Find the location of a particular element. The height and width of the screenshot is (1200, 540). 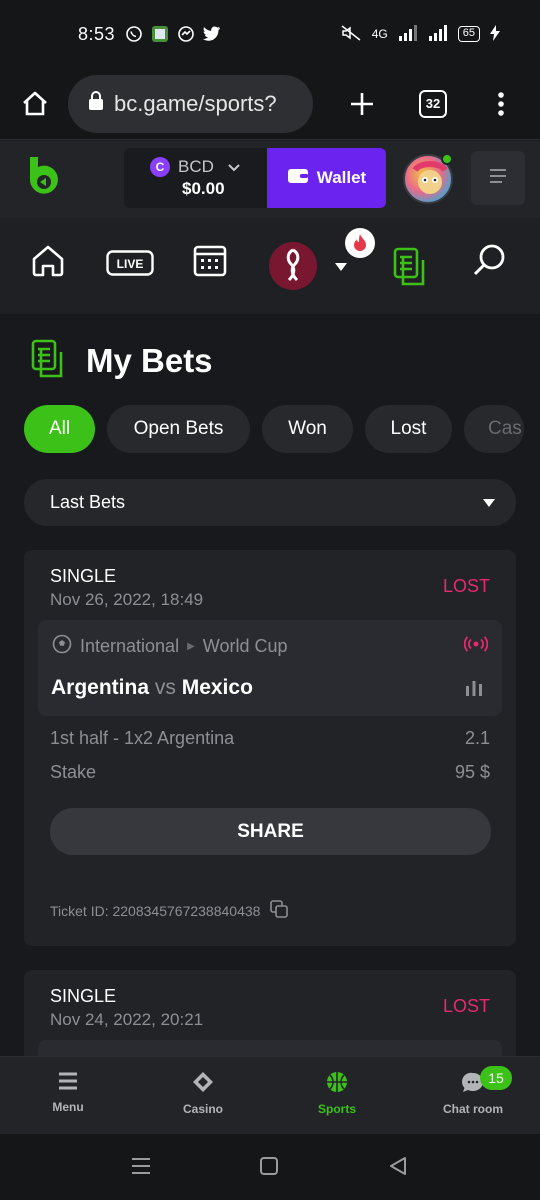

sort-dropdown: Last Bets is located at coordinates (270, 502).